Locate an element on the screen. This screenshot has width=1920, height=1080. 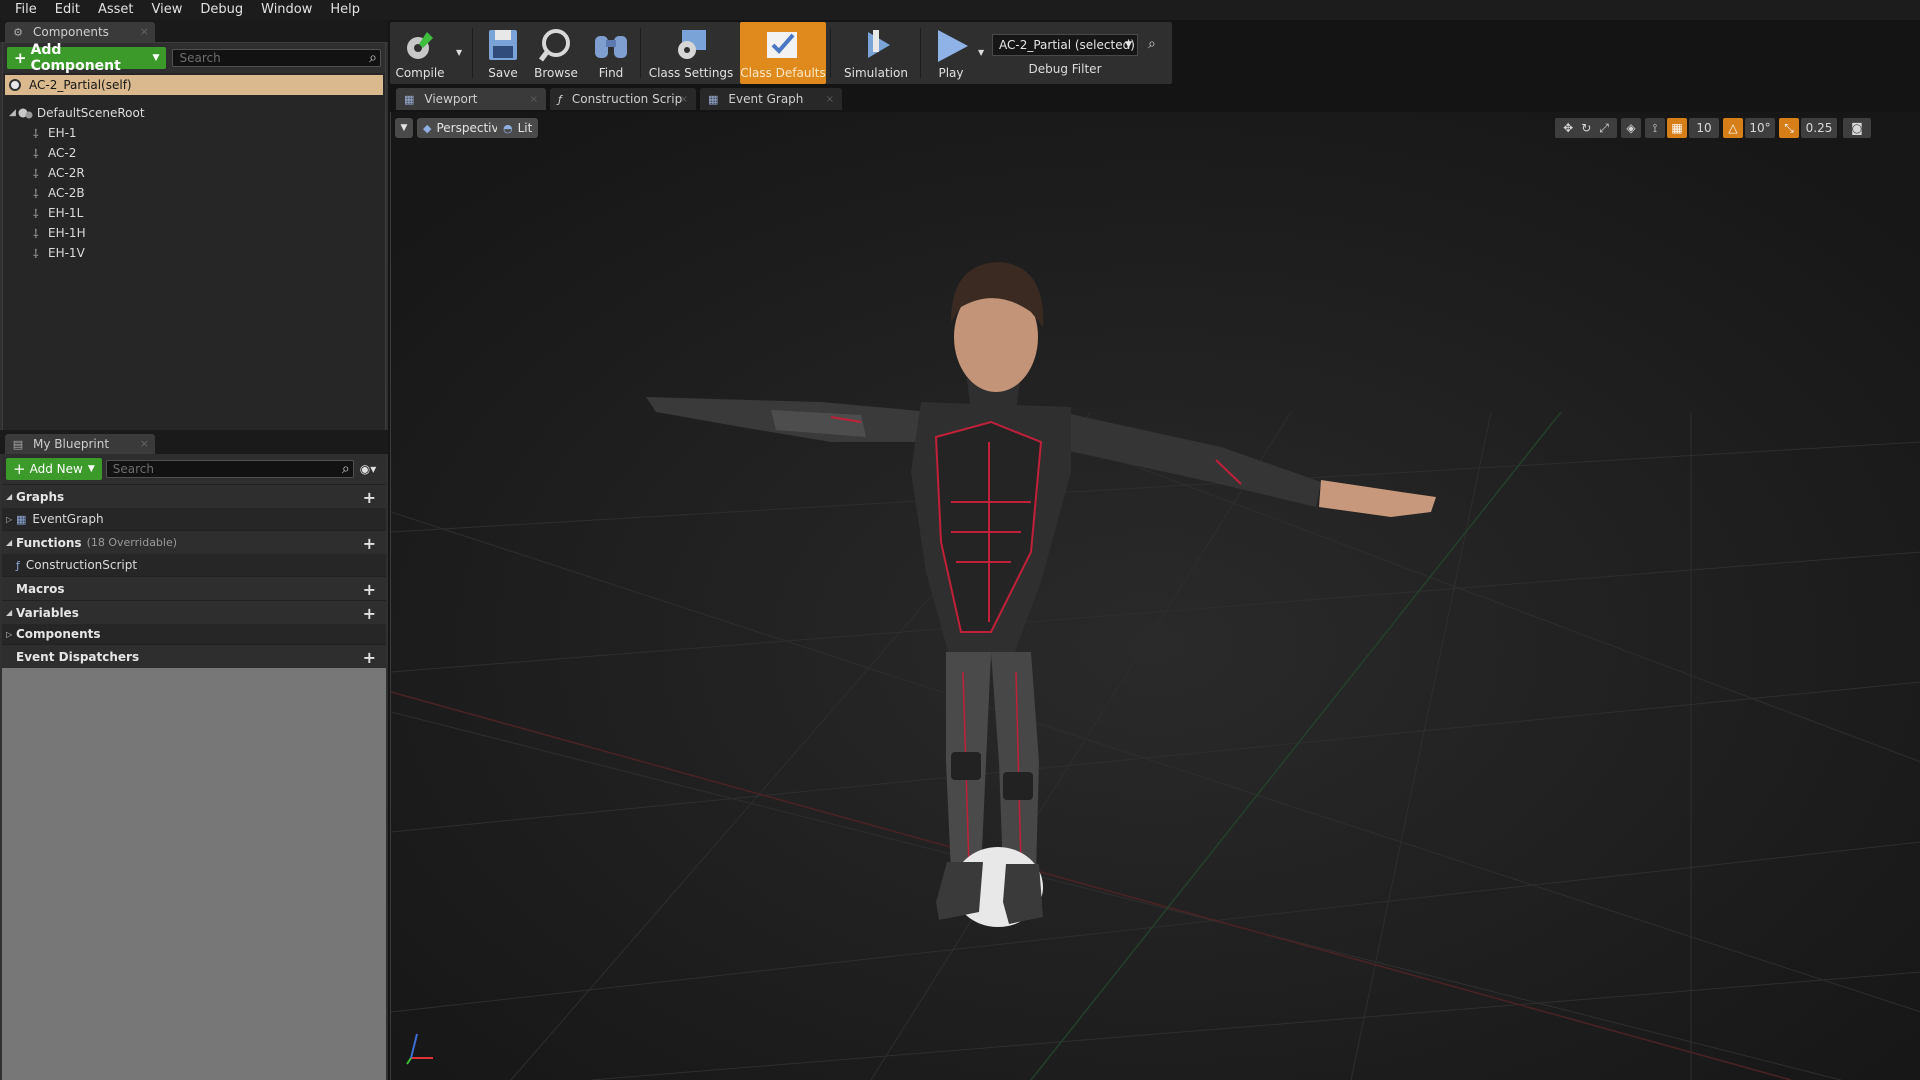
grid-snap-toggle: ▦ is located at coordinates (1677, 128).